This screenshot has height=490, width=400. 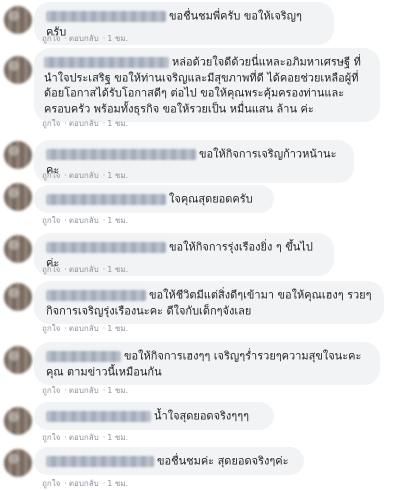 I want to click on comment-text: ขอชื่นชมค่ะ สุดยอดจริงๆค่ะ, so click(x=223, y=461).